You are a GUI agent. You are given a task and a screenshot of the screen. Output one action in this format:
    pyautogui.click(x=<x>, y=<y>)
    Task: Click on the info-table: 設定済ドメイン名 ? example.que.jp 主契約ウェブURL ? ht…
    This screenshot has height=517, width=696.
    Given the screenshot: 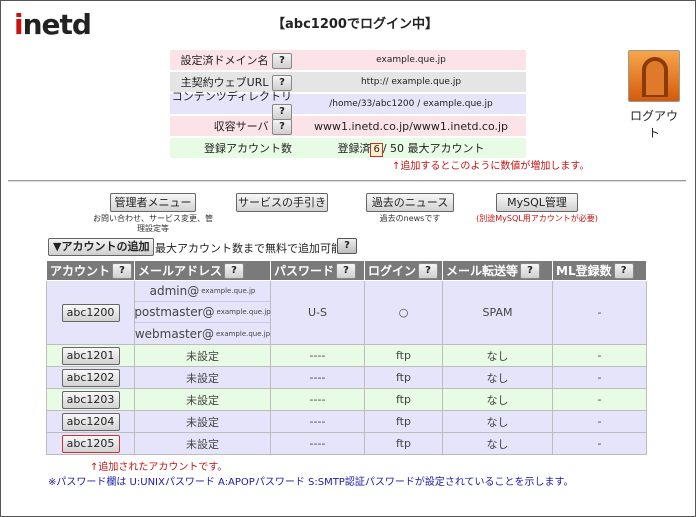 What is the action you would take?
    pyautogui.click(x=348, y=105)
    